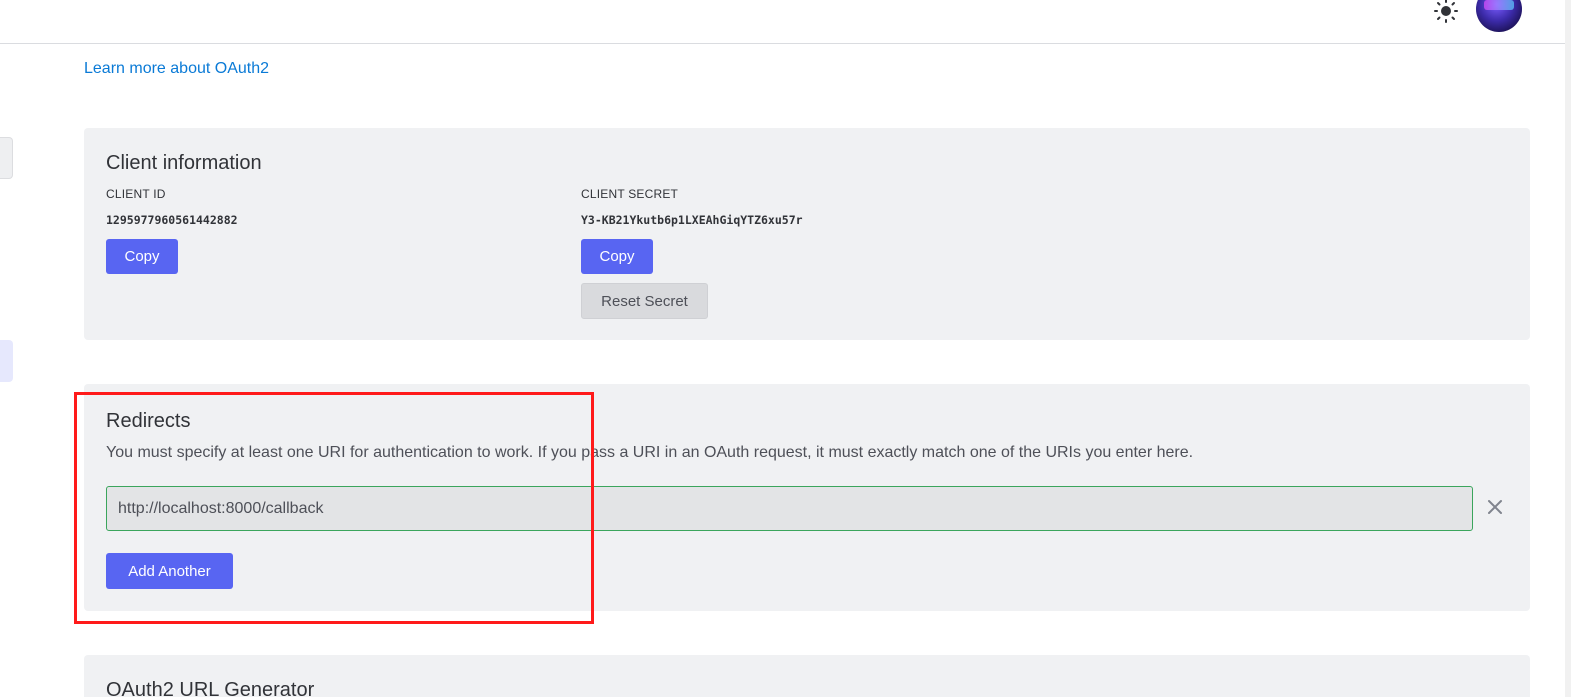 The image size is (1571, 697). Describe the element at coordinates (6, 158) in the screenshot. I see `sidebar-item` at that location.